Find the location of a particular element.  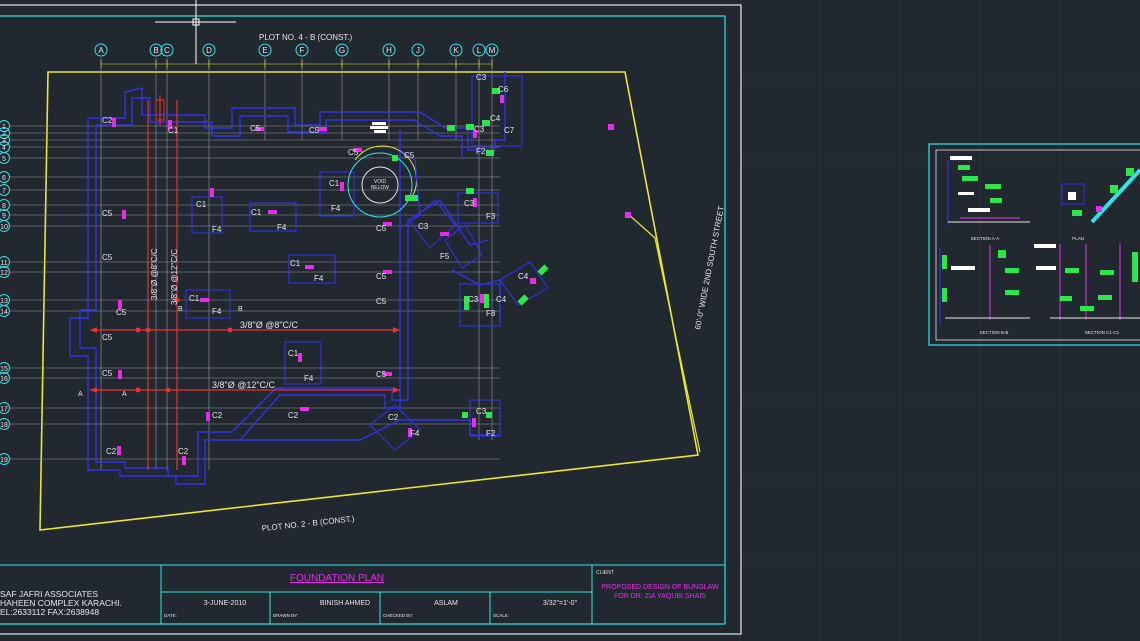

scale-label: SCALE: is located at coordinates (501, 615).